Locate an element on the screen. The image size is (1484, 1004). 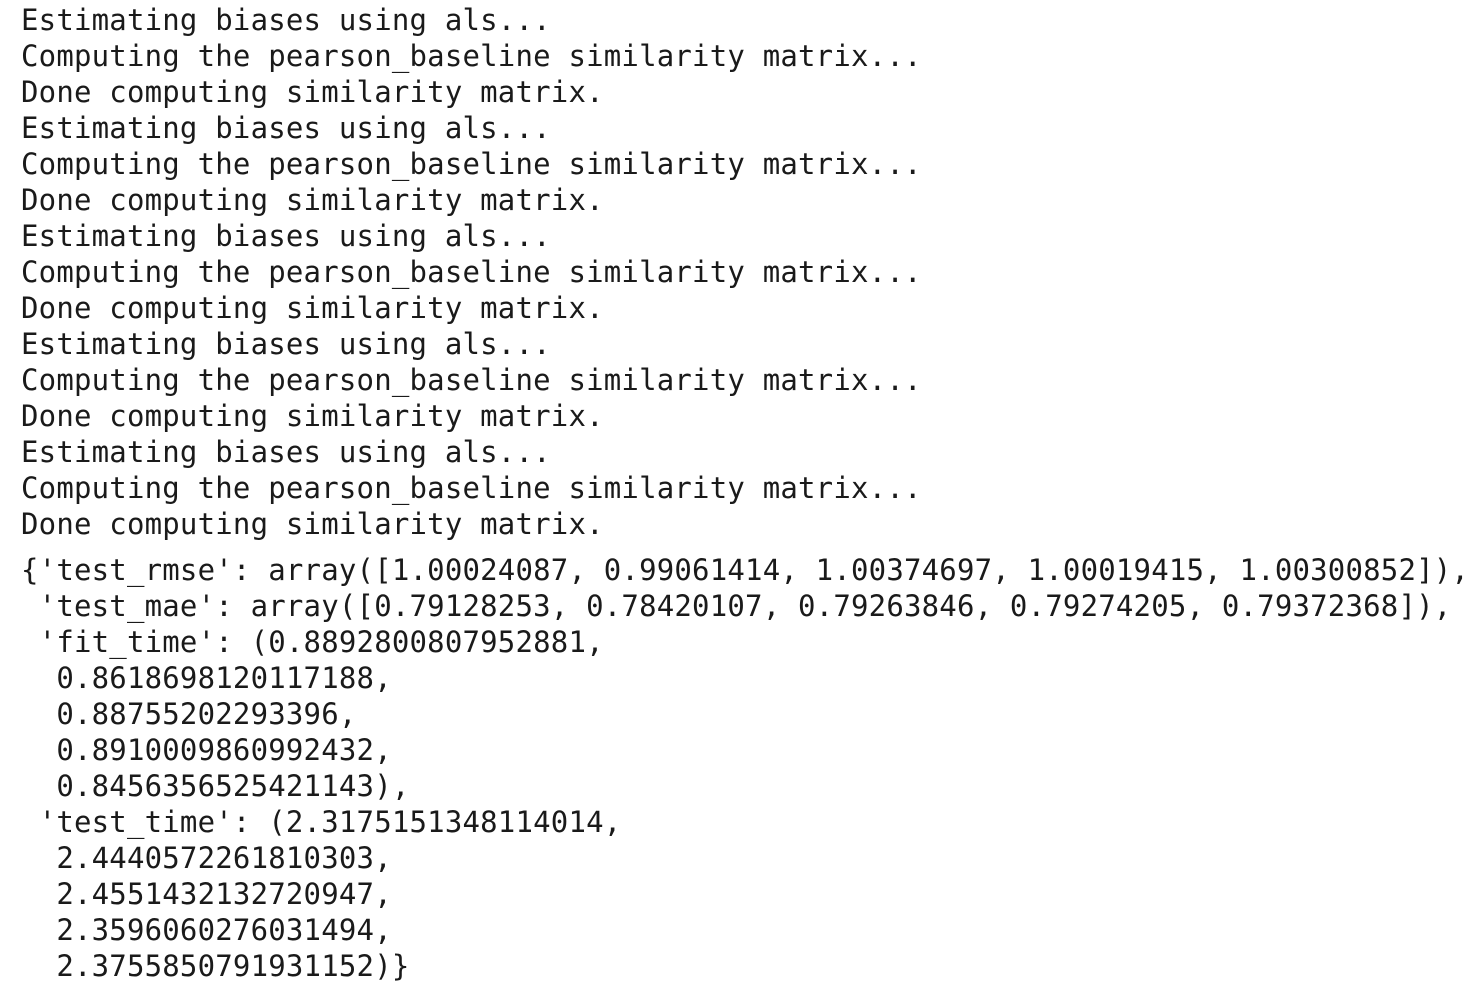
result-line: 'test_time': (2.3175151348114014, is located at coordinates (321, 822).